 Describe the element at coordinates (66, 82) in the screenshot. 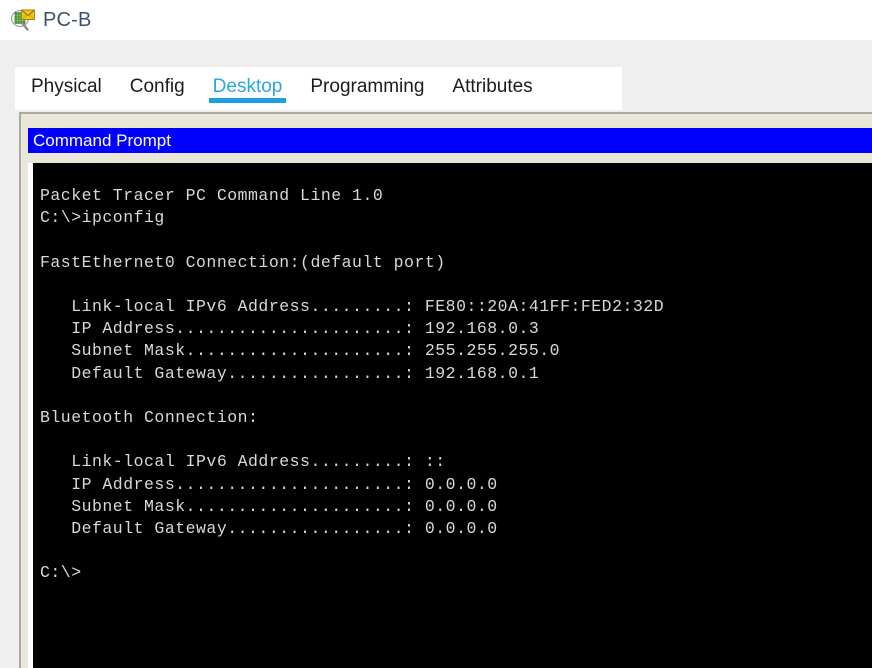

I see `tab-physical: Physical` at that location.